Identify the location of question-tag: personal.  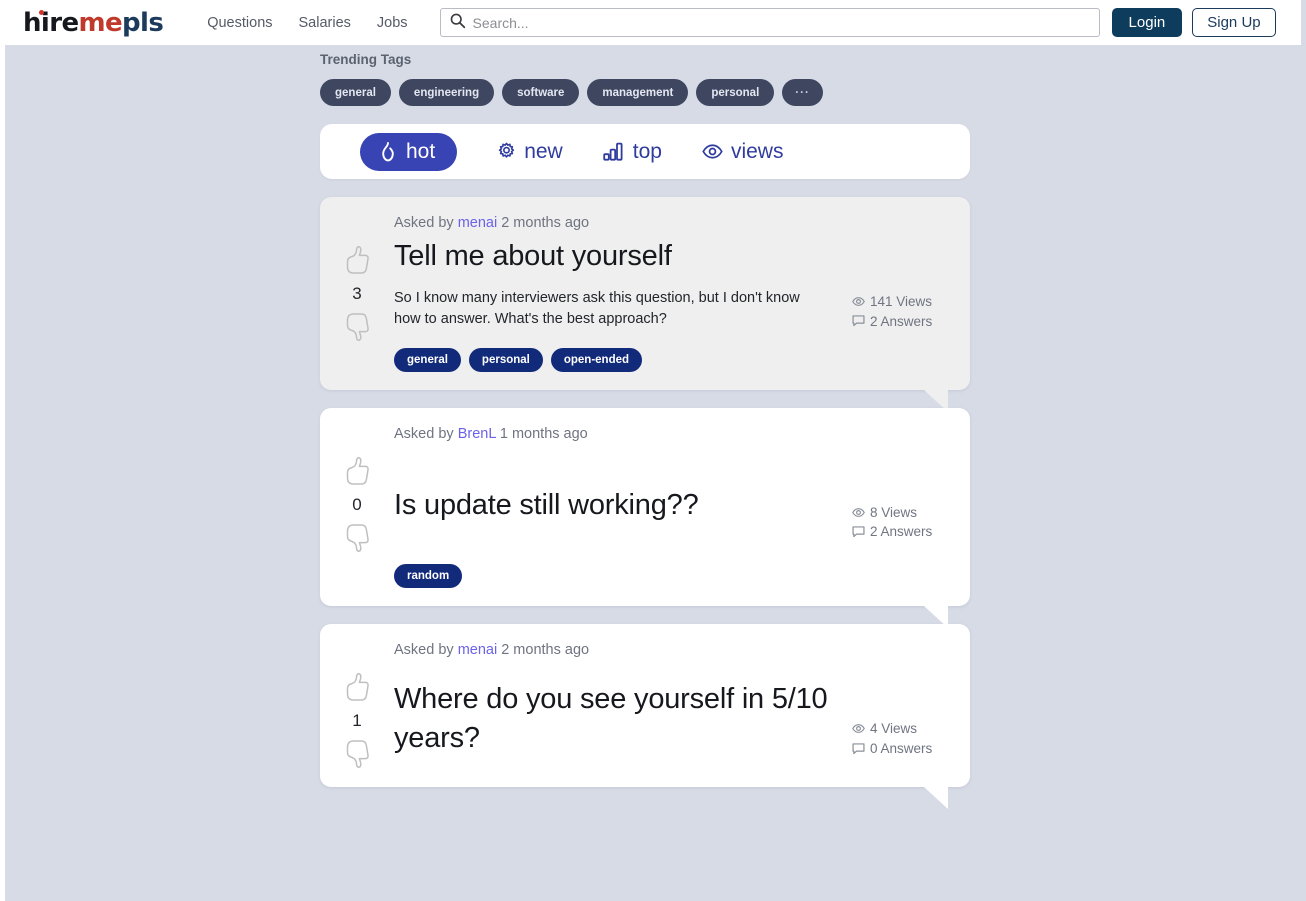
(505, 359).